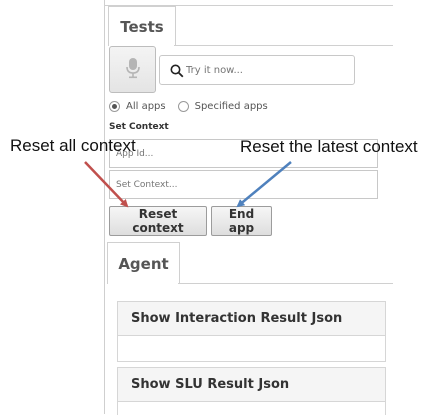 The image size is (444, 415). I want to click on search-icon, so click(177, 70).